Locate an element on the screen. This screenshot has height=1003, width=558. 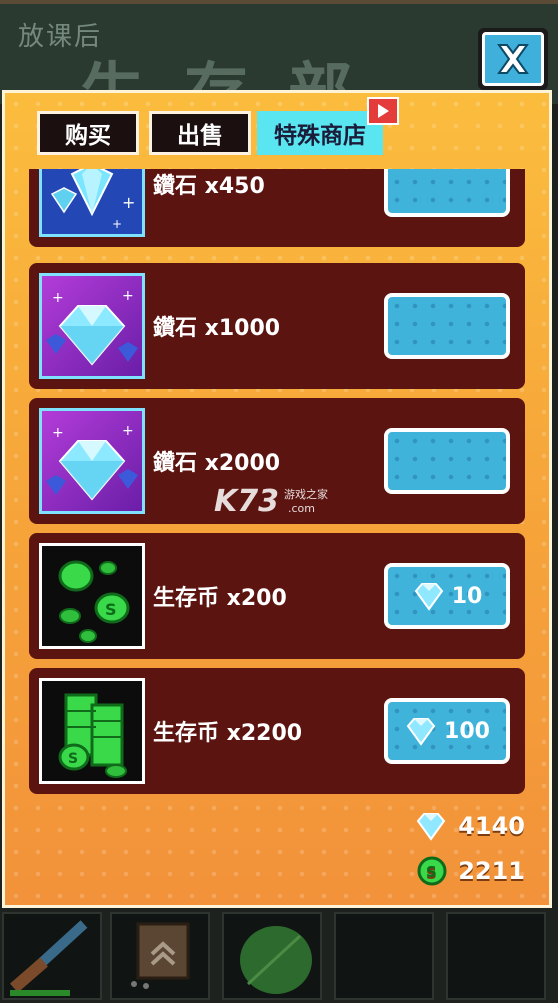
item-name: 鑽石 x450 is located at coordinates (209, 186).